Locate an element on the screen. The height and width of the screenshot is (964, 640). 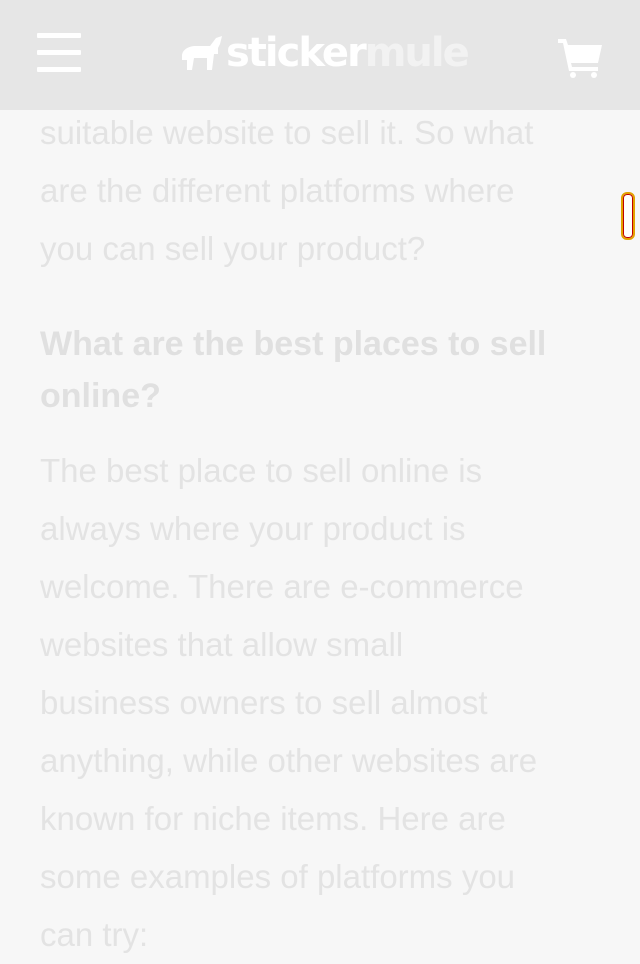
text-line: The best place to sell online is is located at coordinates (261, 470).